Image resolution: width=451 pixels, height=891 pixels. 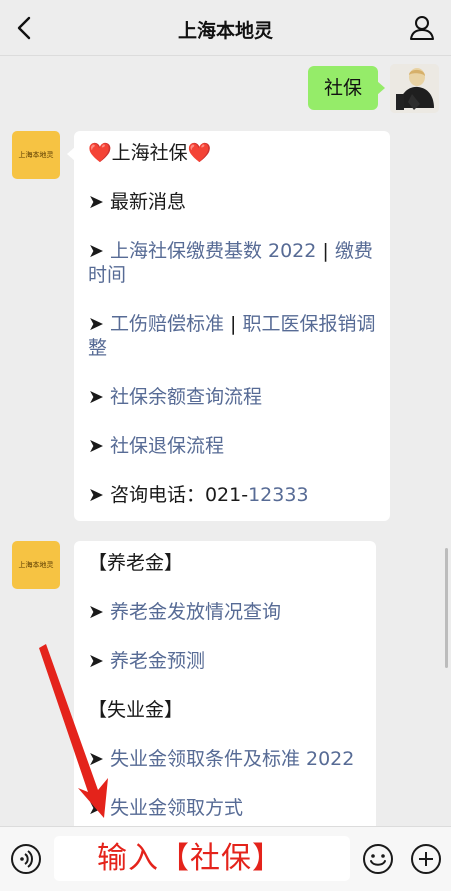 What do you see at coordinates (186, 397) in the screenshot?
I see `link-balance-query: 社保余额查询流程` at bounding box center [186, 397].